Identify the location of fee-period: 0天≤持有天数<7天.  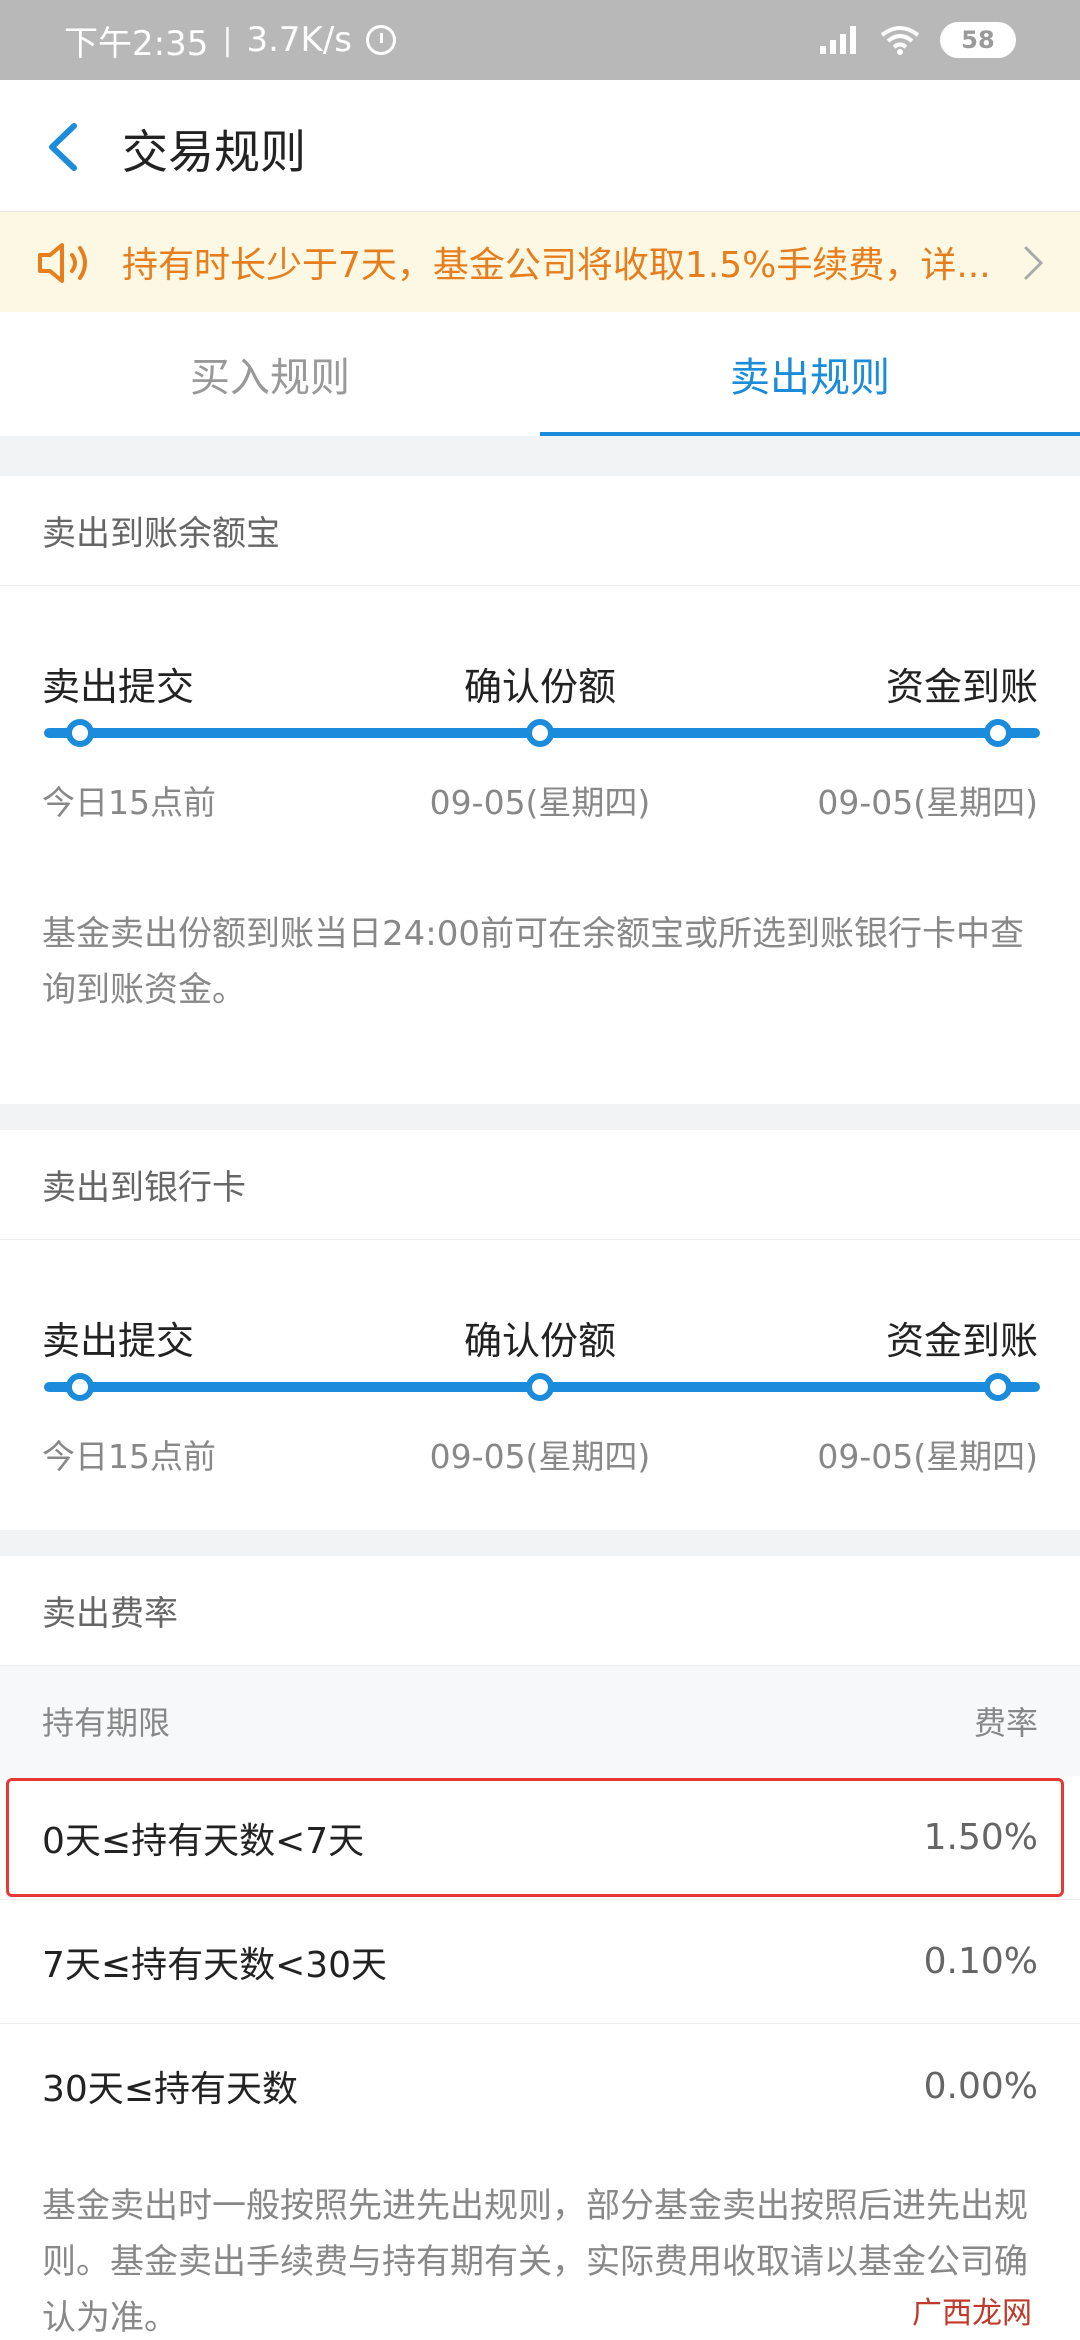
(203, 1841).